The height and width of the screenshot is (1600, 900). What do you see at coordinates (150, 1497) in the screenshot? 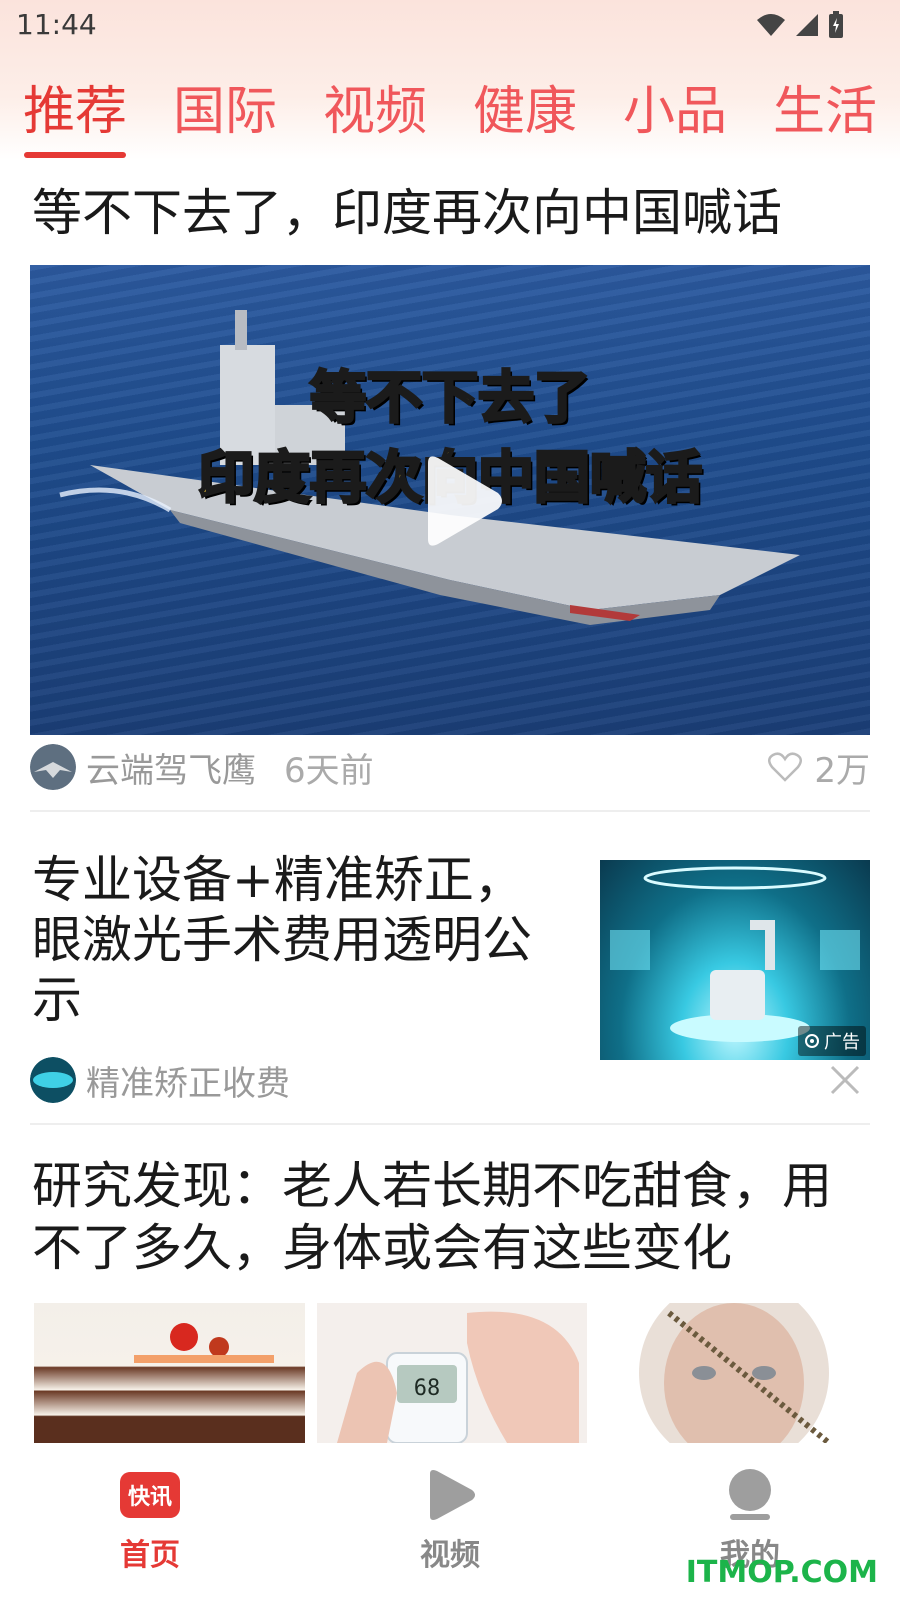
I see `home-icon-text: 快讯` at bounding box center [150, 1497].